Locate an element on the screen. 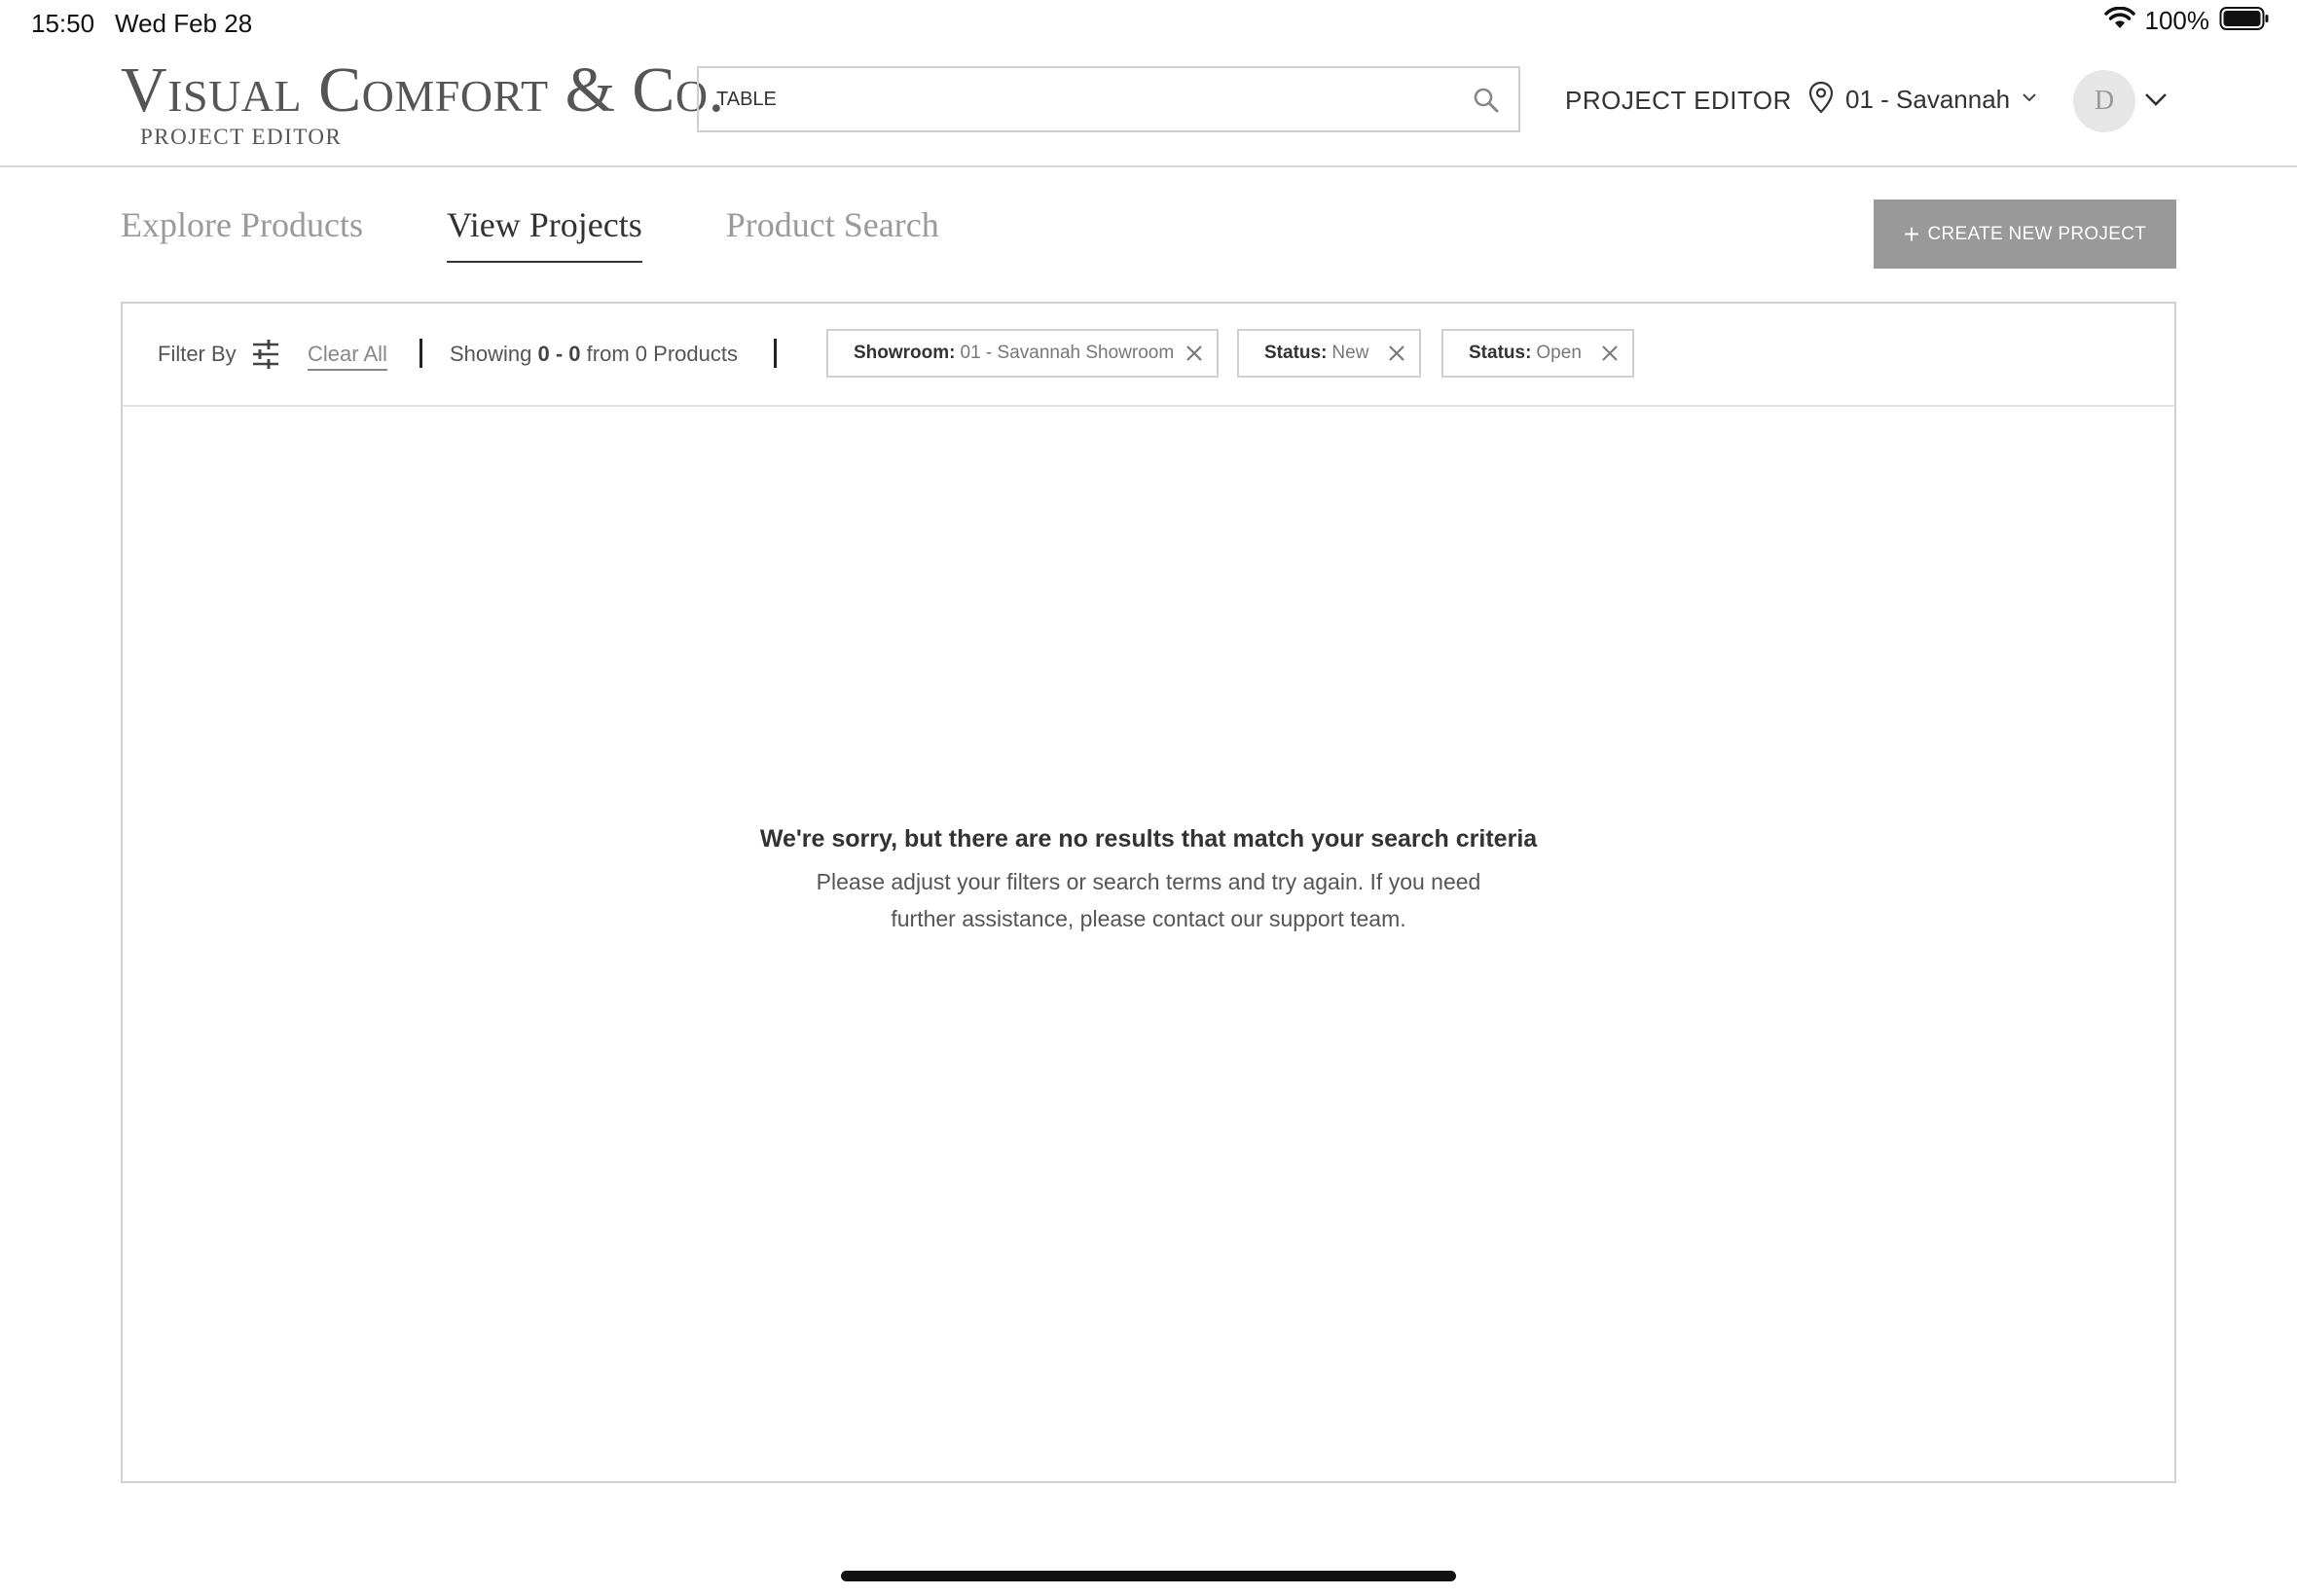  search-box is located at coordinates (1108, 99).